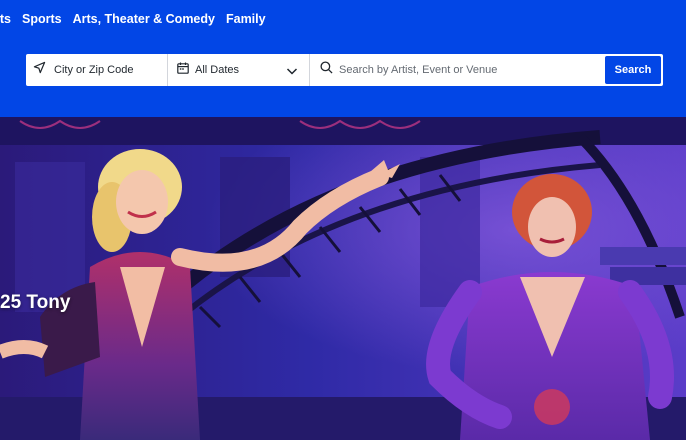  Describe the element at coordinates (183, 70) in the screenshot. I see `calendar-icon` at that location.